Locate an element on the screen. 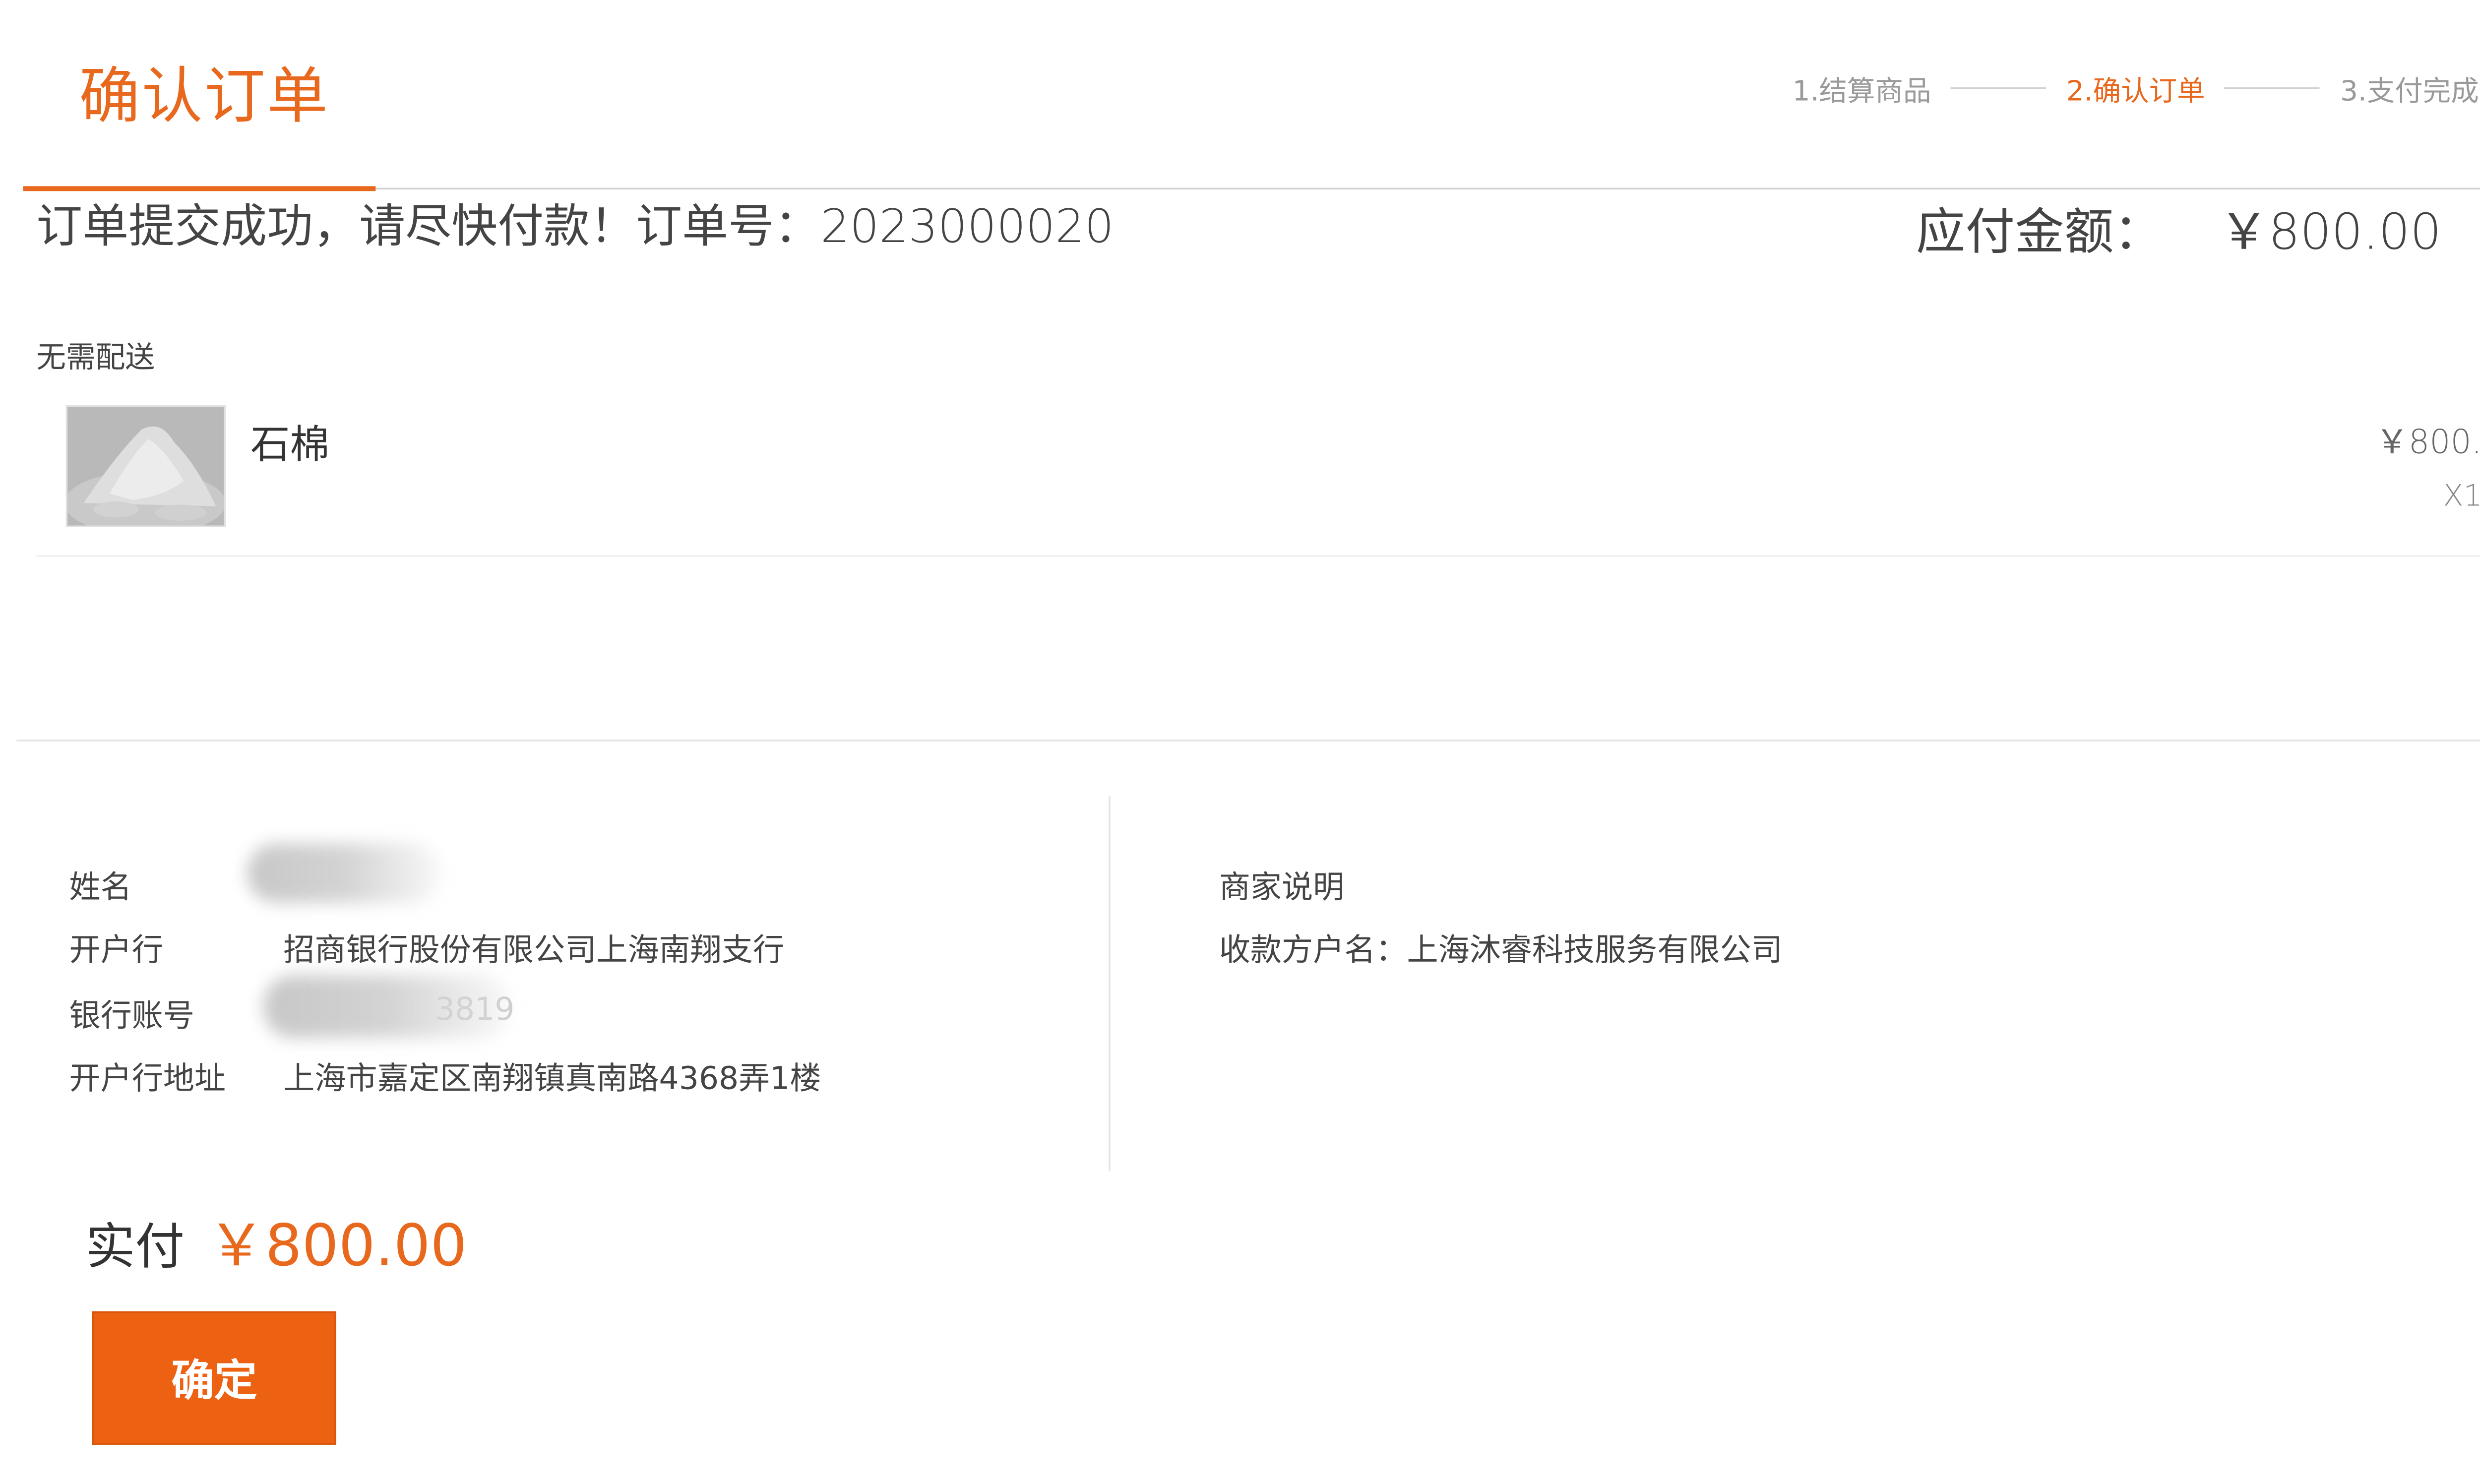 Image resolution: width=2480 pixels, height=1484 pixels. product-name: 石棉 is located at coordinates (290, 445).